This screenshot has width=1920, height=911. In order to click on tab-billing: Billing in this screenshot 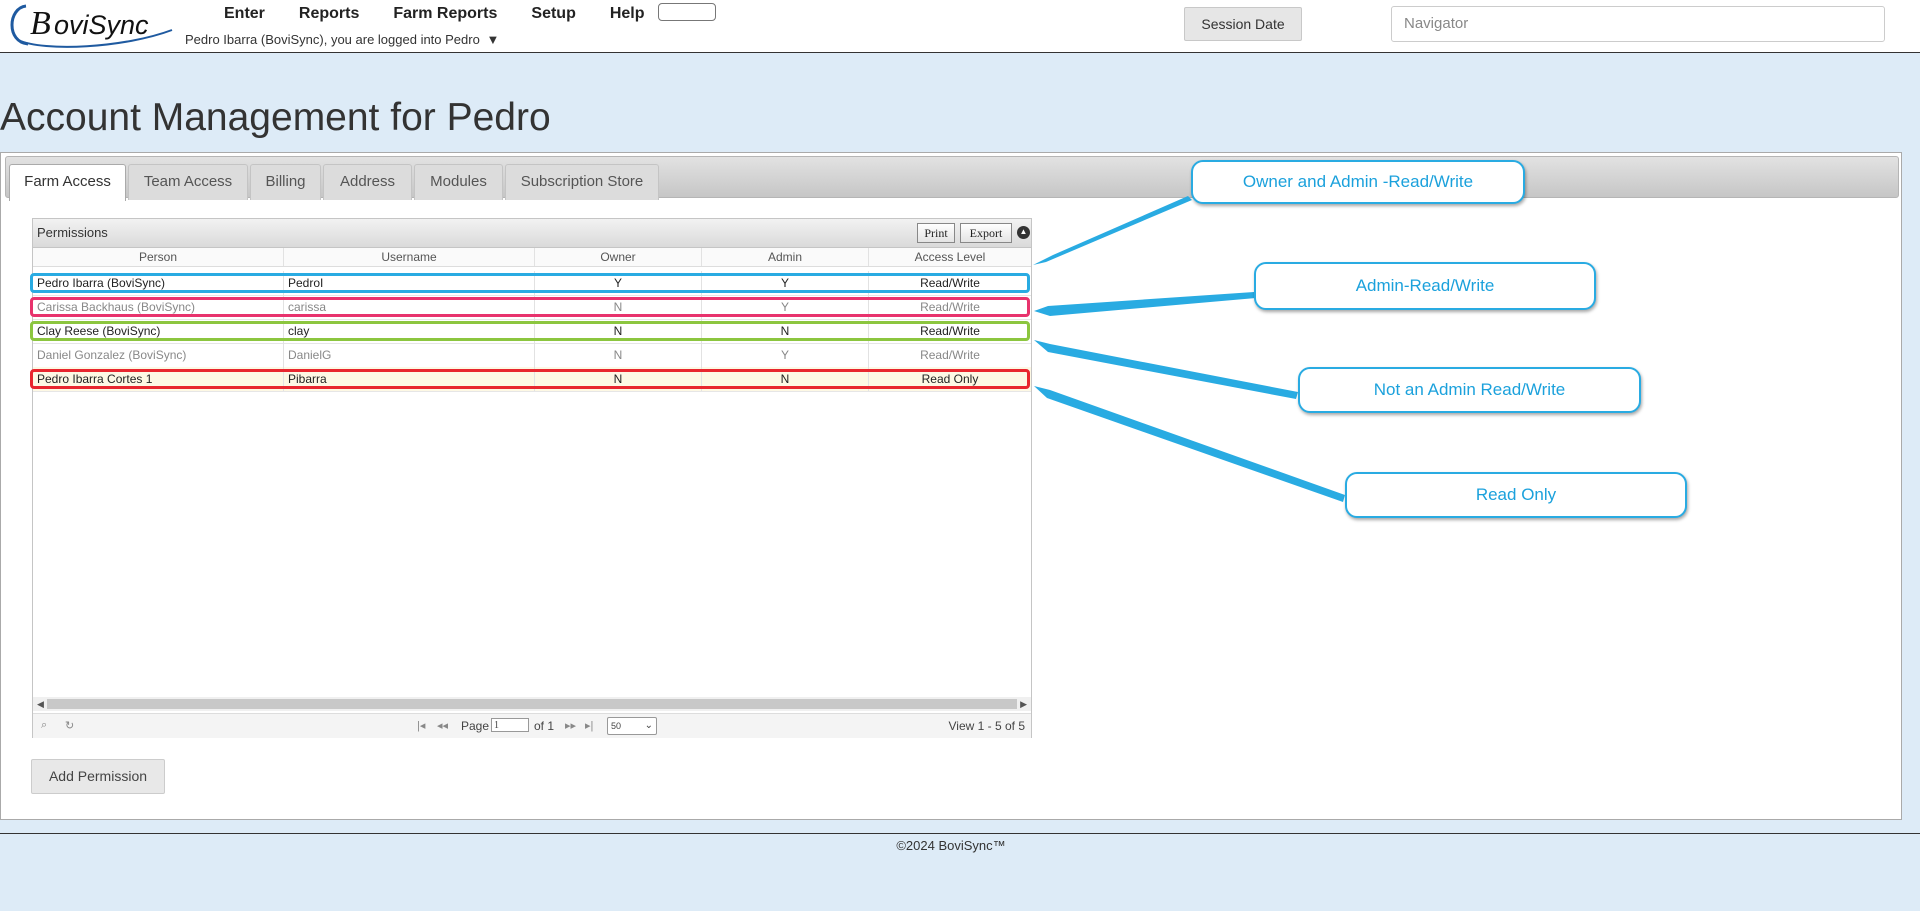, I will do `click(285, 182)`.